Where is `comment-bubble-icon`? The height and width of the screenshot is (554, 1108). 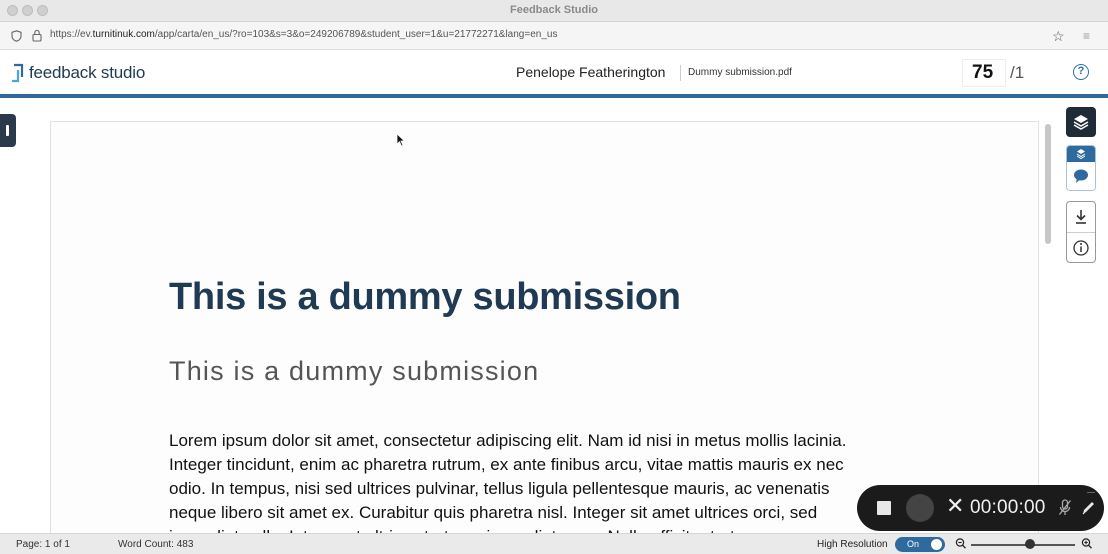 comment-bubble-icon is located at coordinates (1081, 176).